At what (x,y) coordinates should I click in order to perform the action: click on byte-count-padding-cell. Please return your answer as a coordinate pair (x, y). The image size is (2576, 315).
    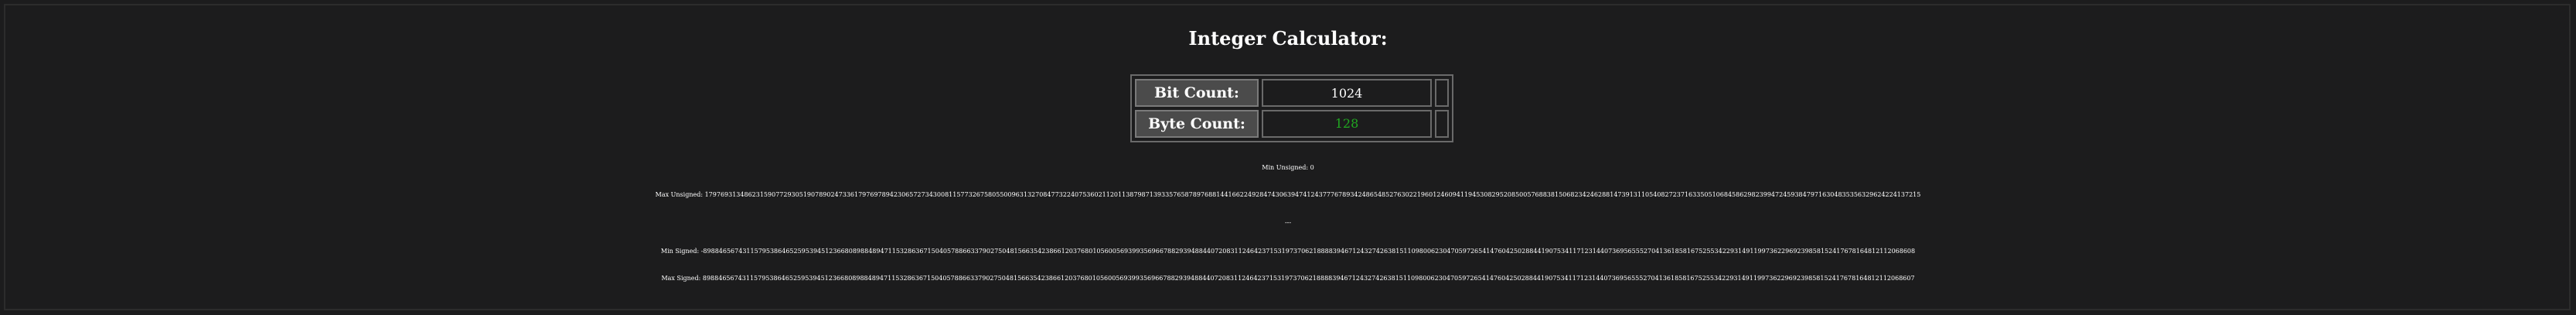
    Looking at the image, I should click on (1442, 124).